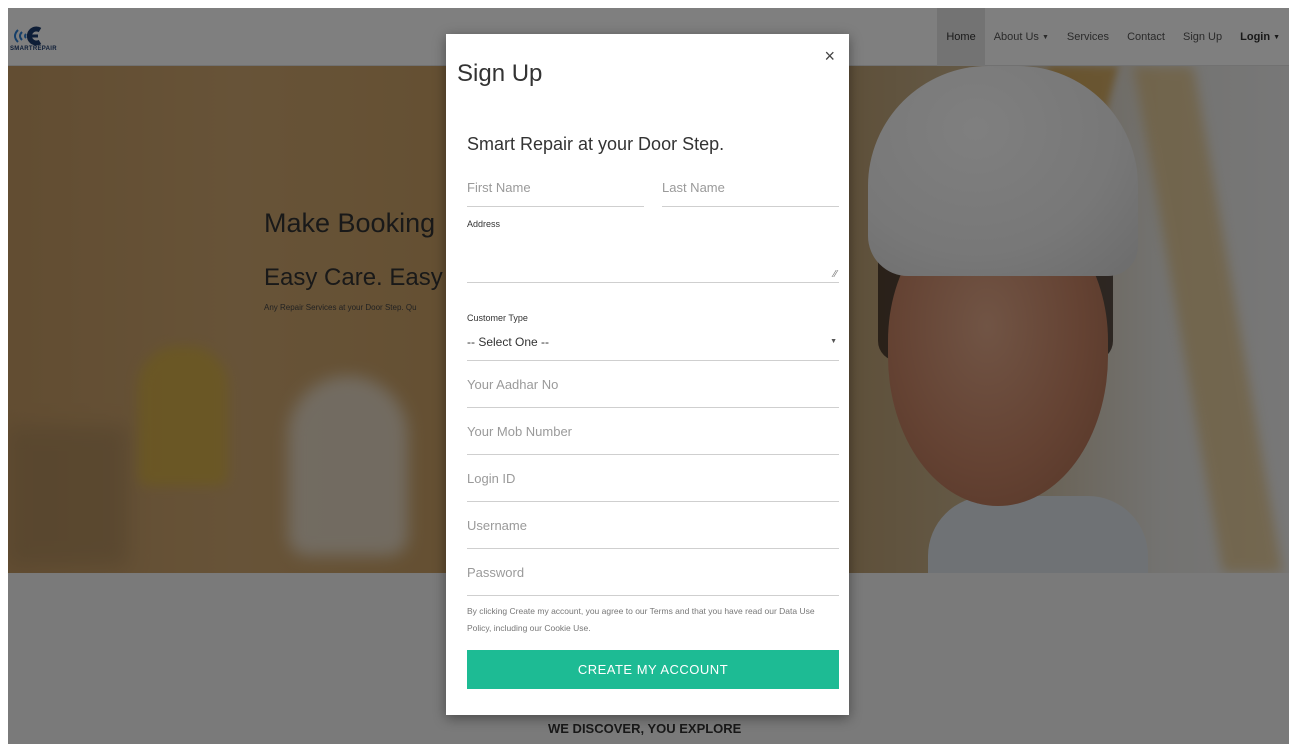 The height and width of the screenshot is (744, 1289). Describe the element at coordinates (835, 274) in the screenshot. I see `resize-handle-icon: ⁄⁄` at that location.